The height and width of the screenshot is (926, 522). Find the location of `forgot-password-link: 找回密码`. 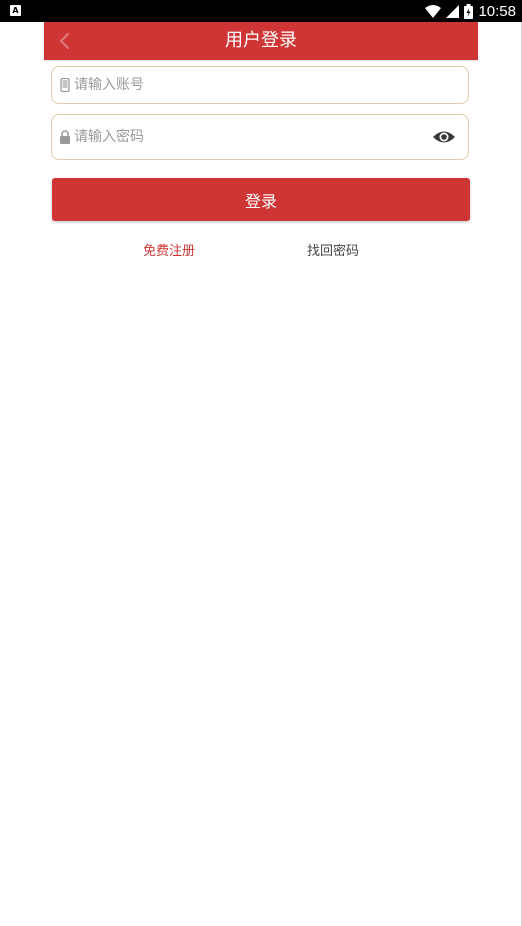

forgot-password-link: 找回密码 is located at coordinates (333, 249).